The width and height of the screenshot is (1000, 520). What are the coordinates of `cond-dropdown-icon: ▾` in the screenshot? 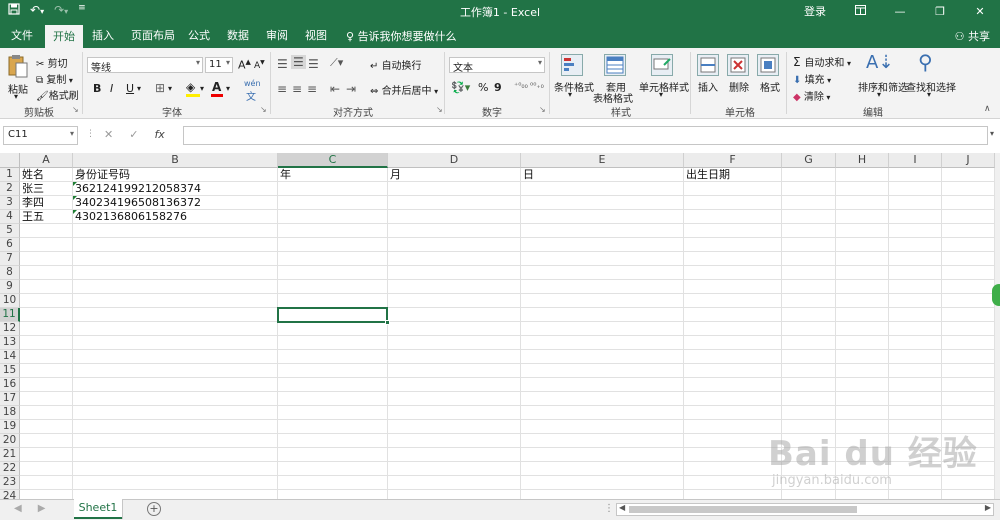 It's located at (570, 94).